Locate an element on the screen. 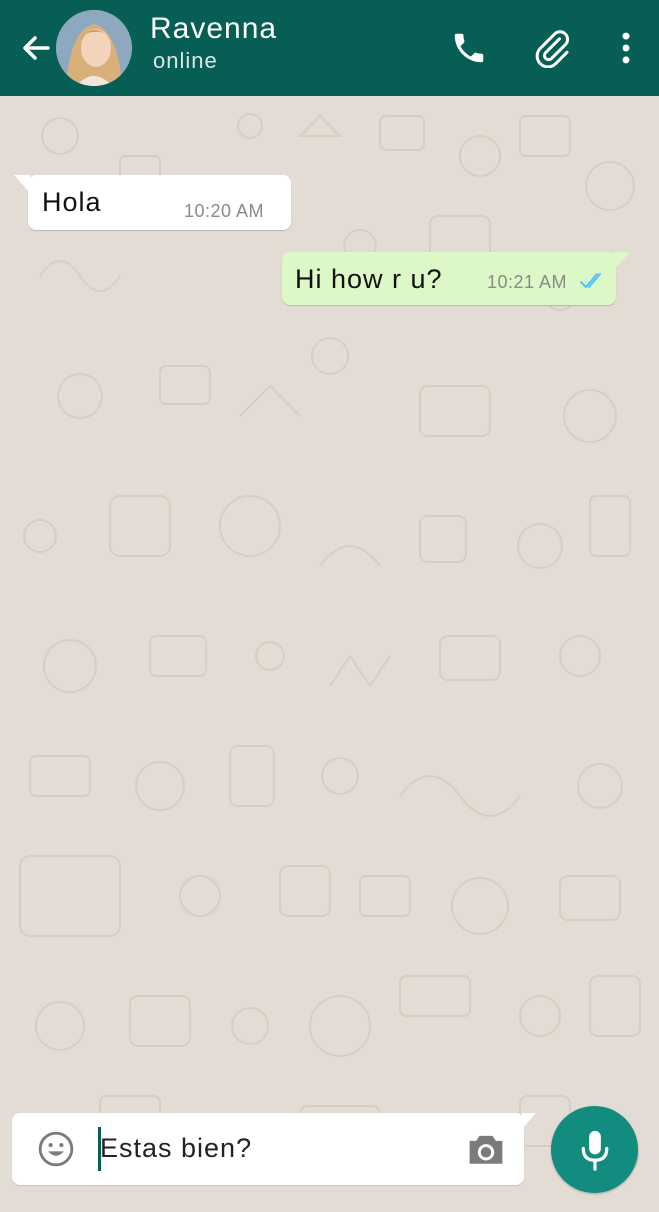 This screenshot has height=1212, width=659. more-vertical-icon is located at coordinates (626, 48).